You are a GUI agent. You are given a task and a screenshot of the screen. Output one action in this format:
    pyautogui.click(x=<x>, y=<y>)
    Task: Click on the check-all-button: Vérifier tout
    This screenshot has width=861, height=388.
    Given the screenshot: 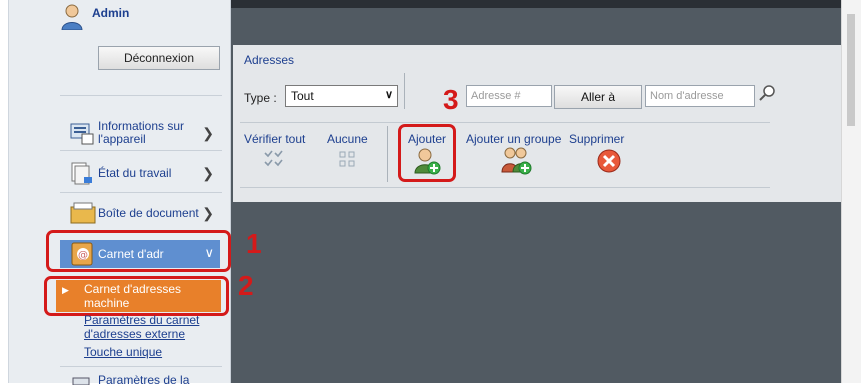 What is the action you would take?
    pyautogui.click(x=274, y=139)
    